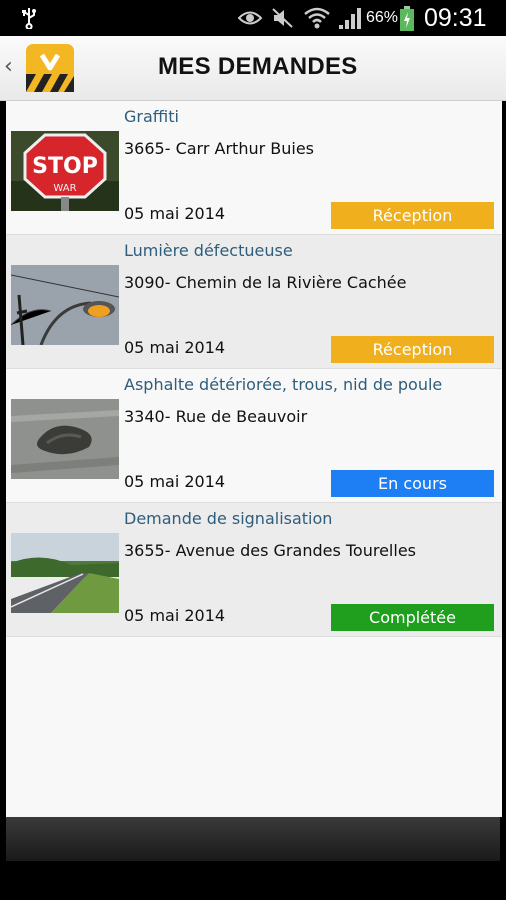  Describe the element at coordinates (216, 416) in the screenshot. I see `request-address: 3340- Rue de Beauvoir` at that location.